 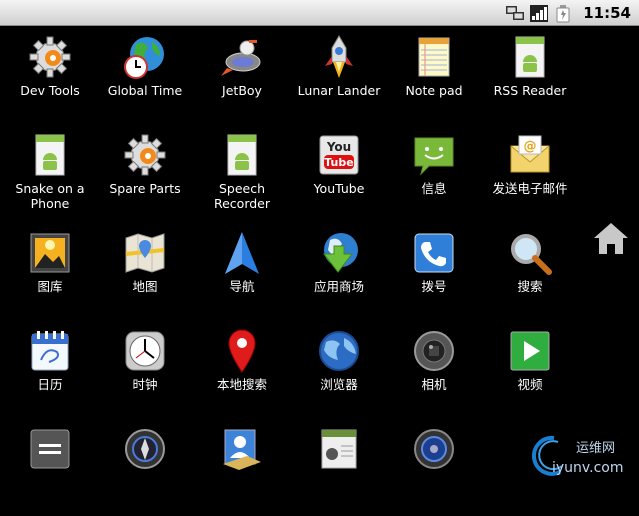 I want to click on app-label: 视频, so click(x=530, y=384).